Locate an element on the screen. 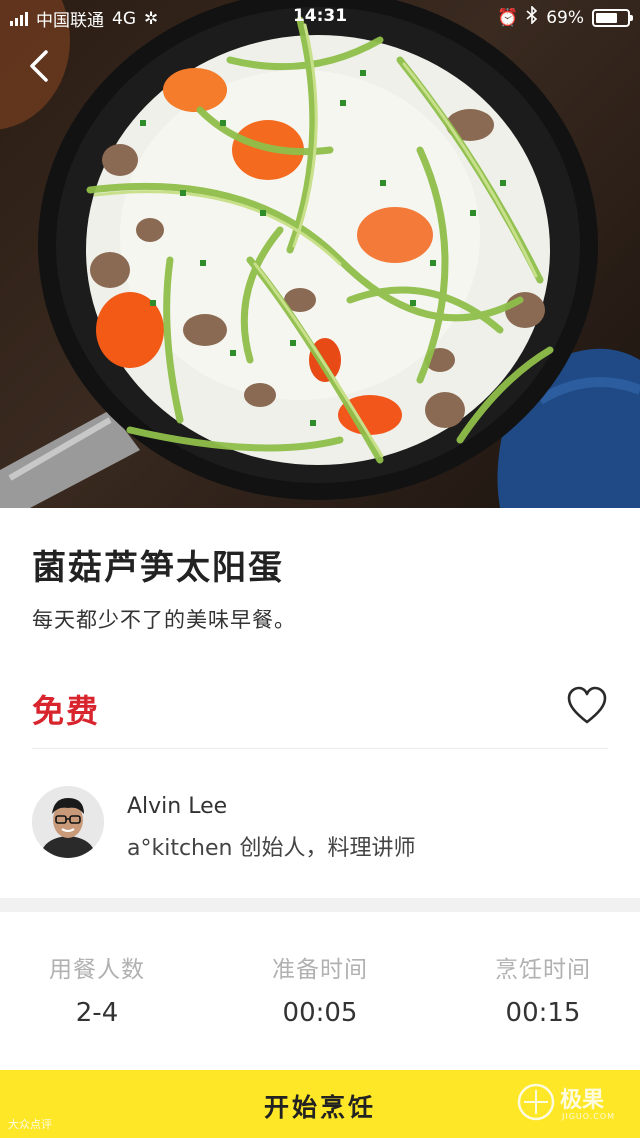 The image size is (640, 1138). battery-percent: 69% is located at coordinates (565, 17).